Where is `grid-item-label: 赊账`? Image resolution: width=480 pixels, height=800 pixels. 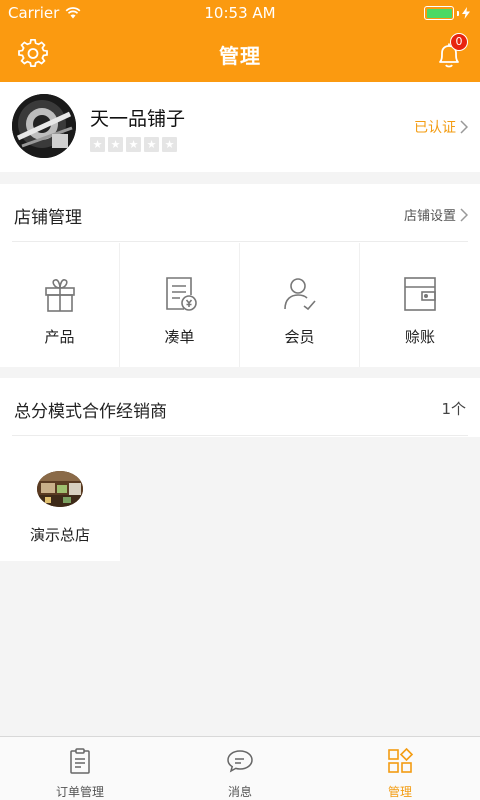
grid-item-label: 赊账 is located at coordinates (419, 337).